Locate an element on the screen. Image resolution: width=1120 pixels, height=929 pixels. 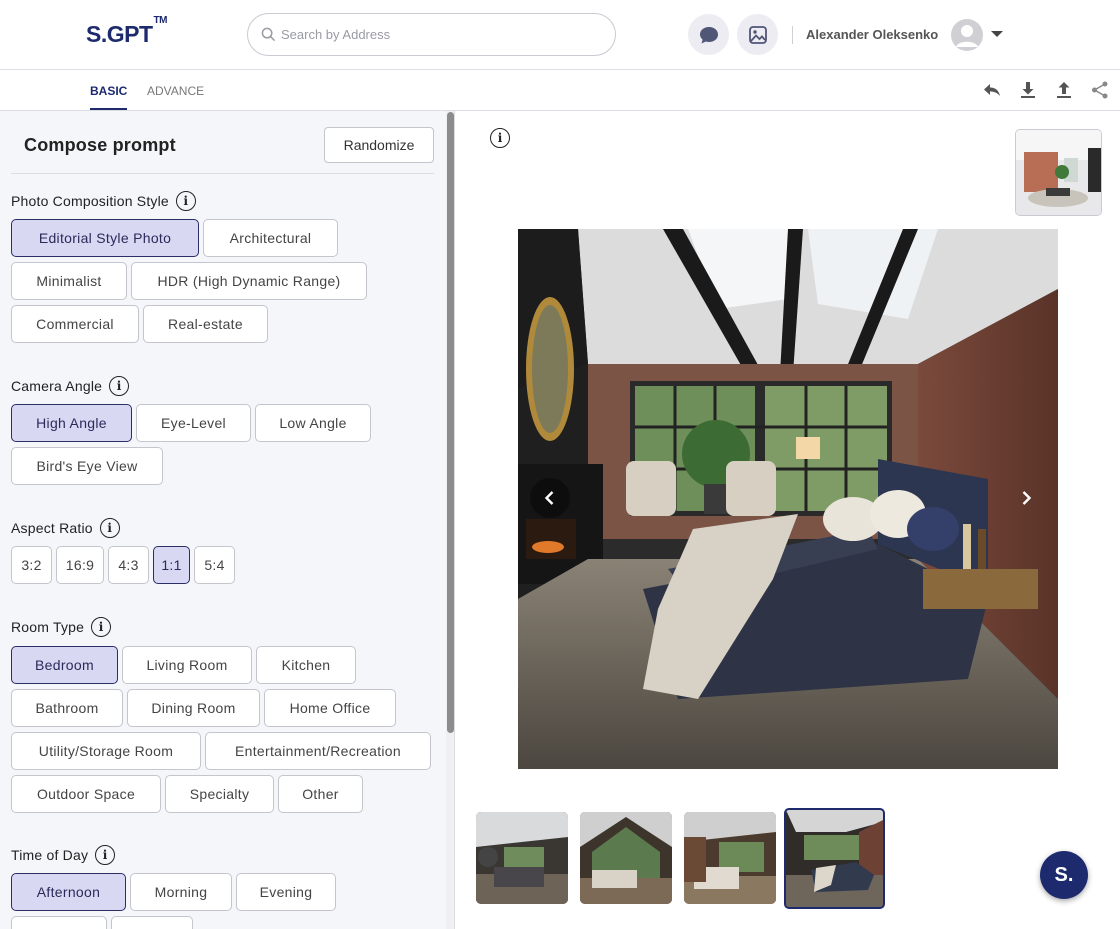
avatar is located at coordinates (967, 35).